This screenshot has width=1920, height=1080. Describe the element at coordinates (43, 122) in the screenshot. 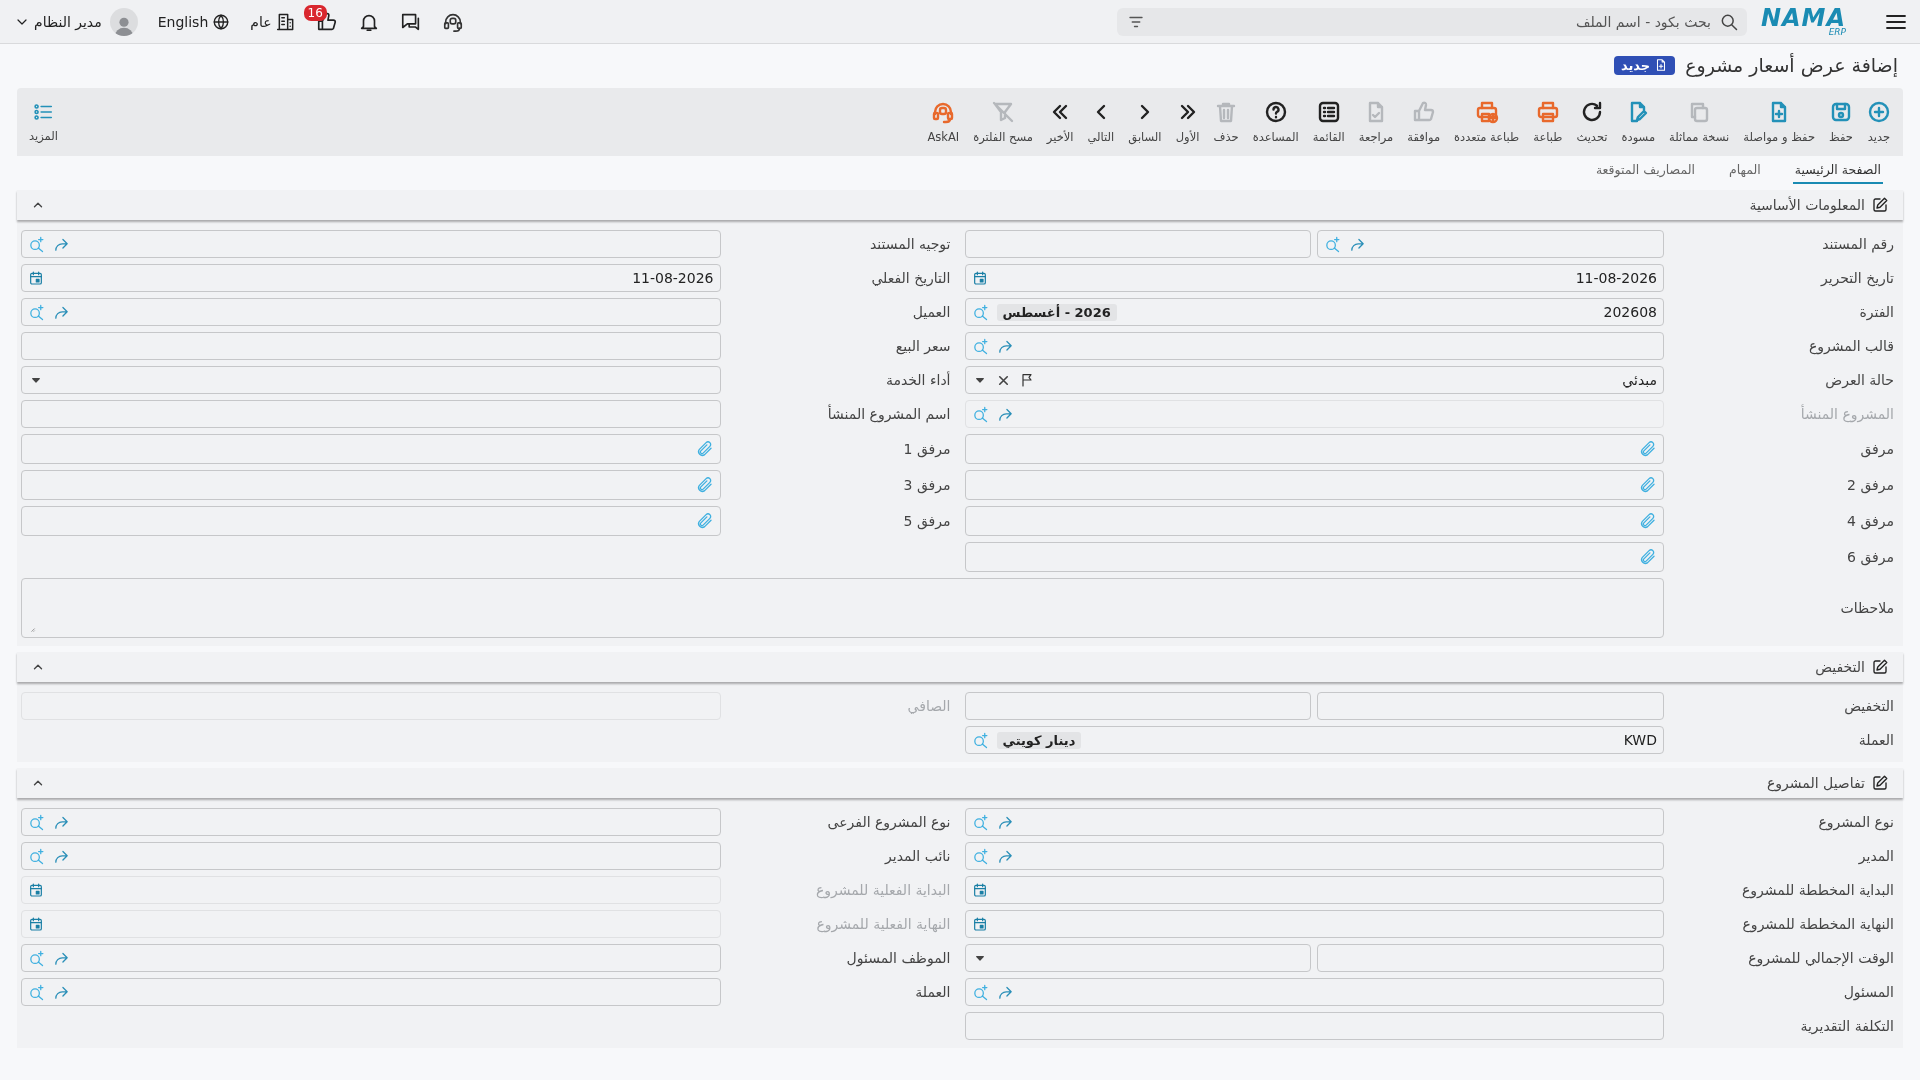

I see `more-button: المزيد` at that location.